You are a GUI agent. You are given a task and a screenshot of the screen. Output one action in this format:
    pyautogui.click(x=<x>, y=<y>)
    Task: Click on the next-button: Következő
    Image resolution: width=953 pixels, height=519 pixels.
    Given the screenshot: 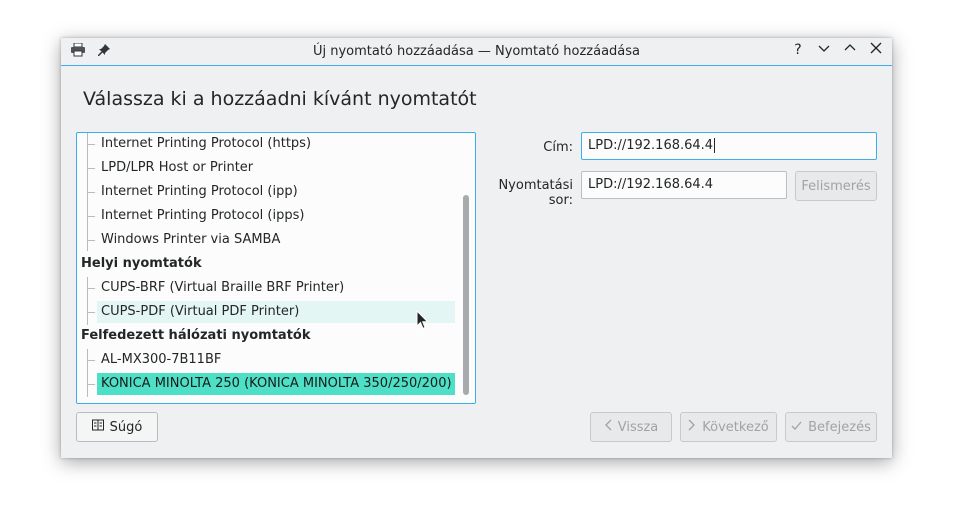 What is the action you would take?
    pyautogui.click(x=728, y=427)
    